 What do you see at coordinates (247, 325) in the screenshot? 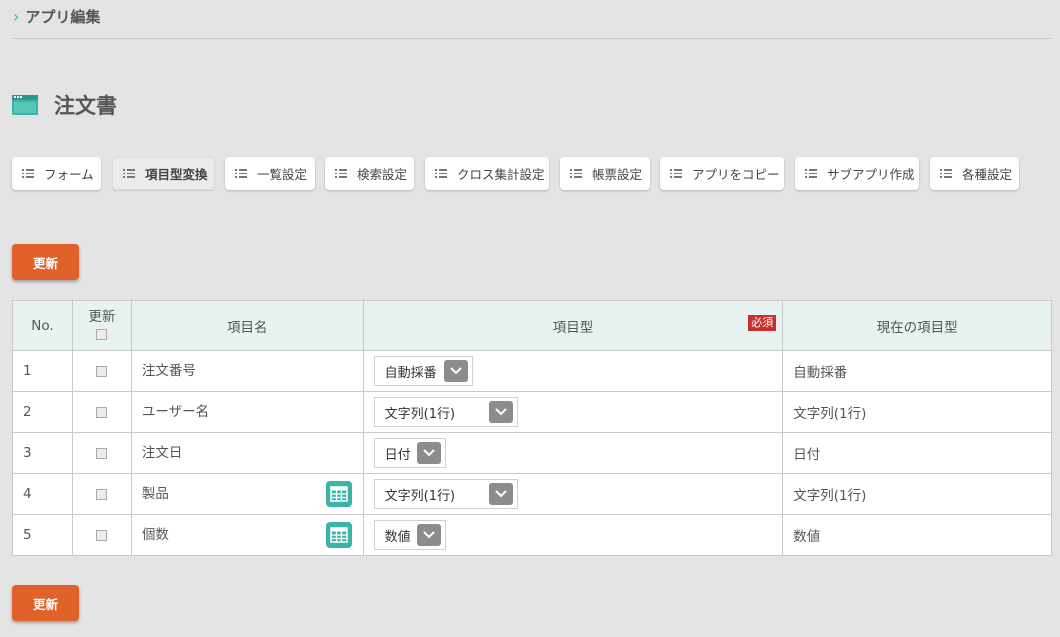
I see `header-field-name: 項目名` at bounding box center [247, 325].